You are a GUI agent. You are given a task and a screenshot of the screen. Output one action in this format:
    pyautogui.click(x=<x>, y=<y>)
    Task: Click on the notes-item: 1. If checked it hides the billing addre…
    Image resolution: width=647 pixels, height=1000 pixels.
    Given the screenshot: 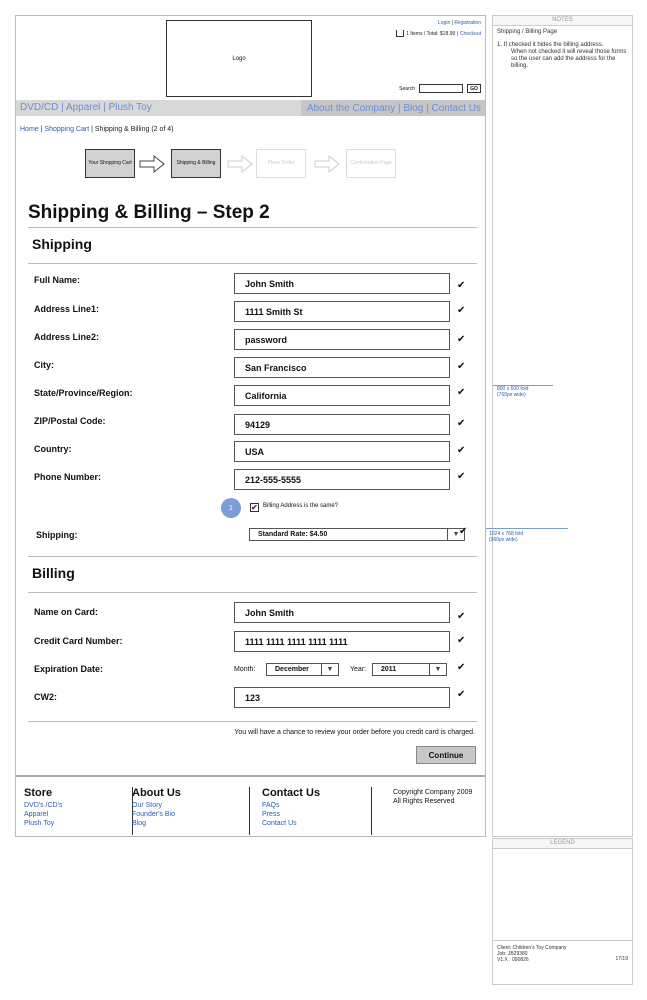 What is the action you would take?
    pyautogui.click(x=562, y=52)
    